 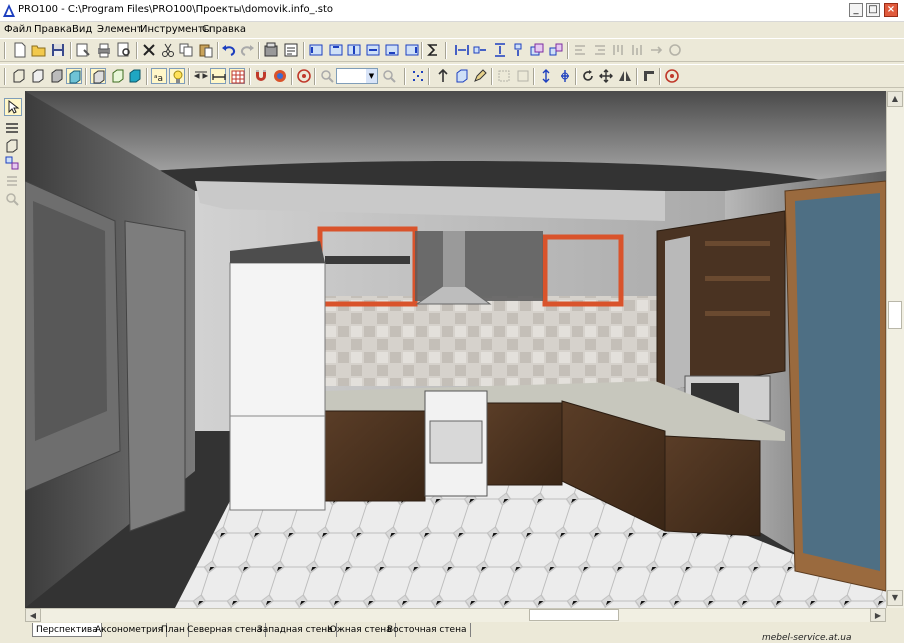 What do you see at coordinates (504, 76) in the screenshot?
I see `frame-disabled-icon` at bounding box center [504, 76].